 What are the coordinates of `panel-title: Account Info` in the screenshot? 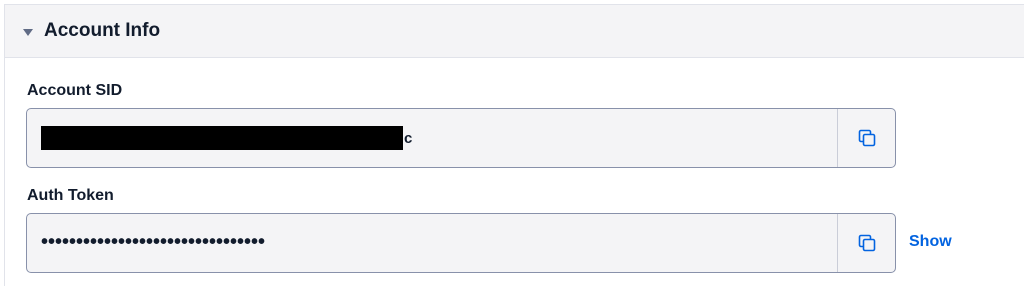 It's located at (102, 30).